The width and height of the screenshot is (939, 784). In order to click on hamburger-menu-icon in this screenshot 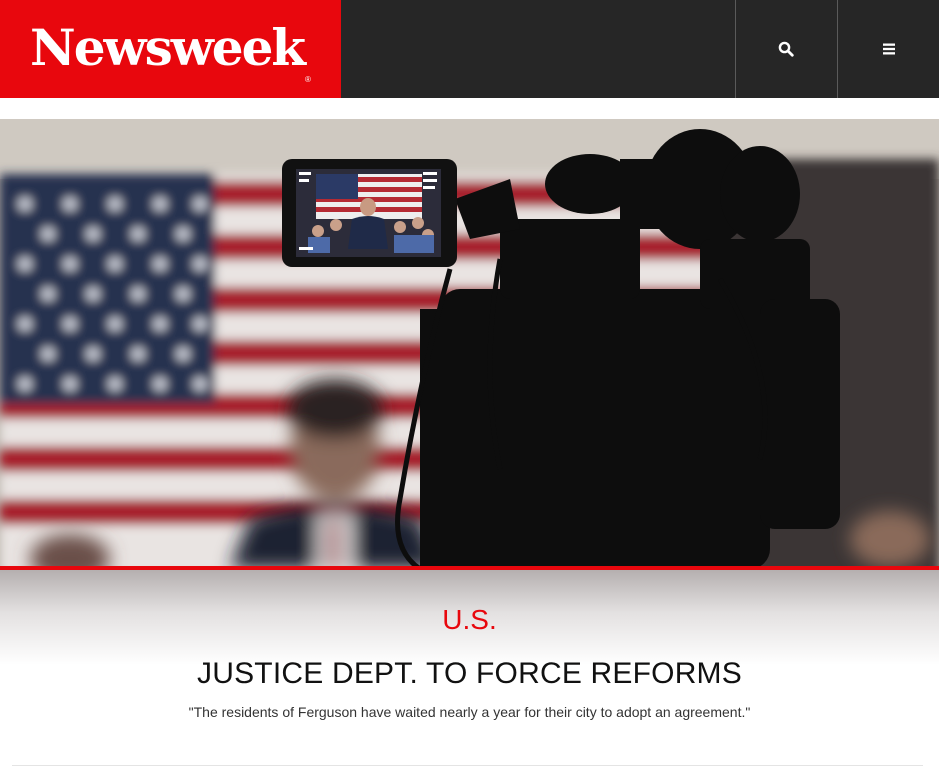, I will do `click(889, 49)`.